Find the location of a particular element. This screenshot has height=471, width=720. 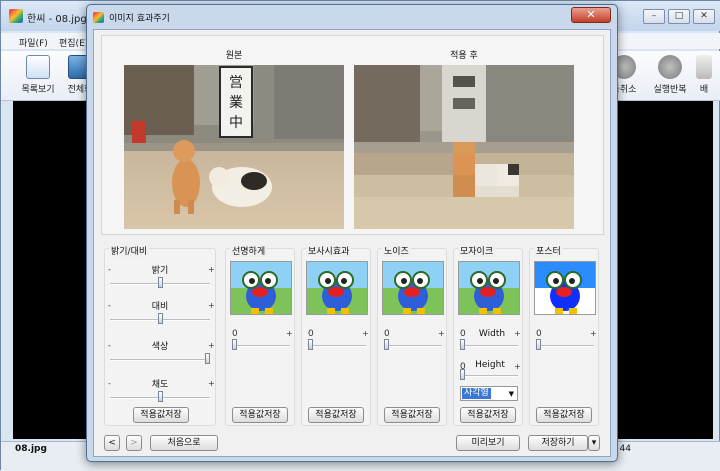

redo-icon is located at coordinates (670, 67).